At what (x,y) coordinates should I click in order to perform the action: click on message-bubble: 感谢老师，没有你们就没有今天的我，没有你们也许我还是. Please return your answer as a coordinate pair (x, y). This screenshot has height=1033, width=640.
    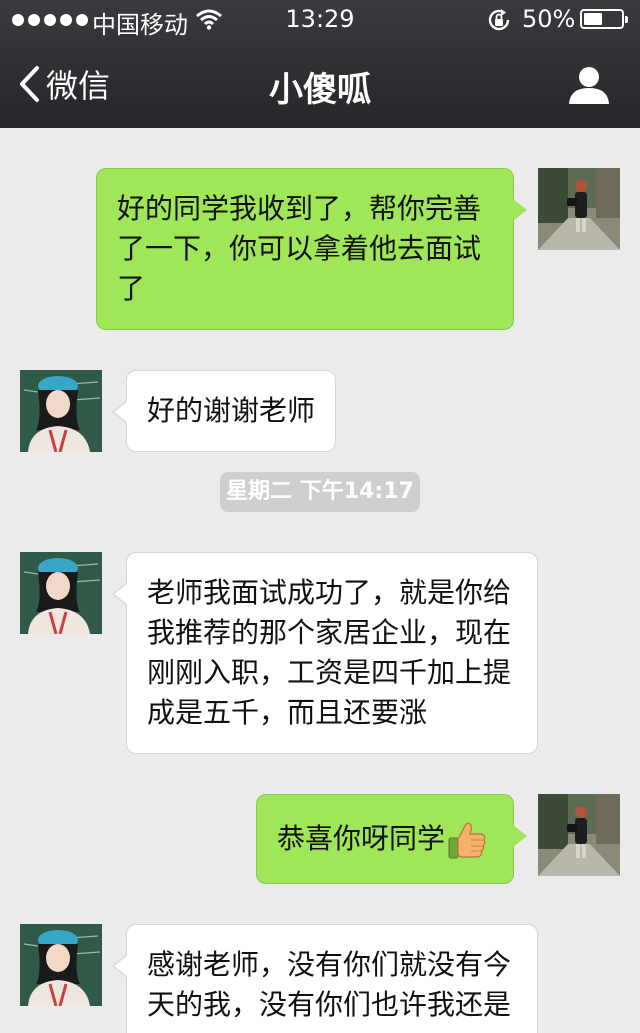
    Looking at the image, I should click on (325, 978).